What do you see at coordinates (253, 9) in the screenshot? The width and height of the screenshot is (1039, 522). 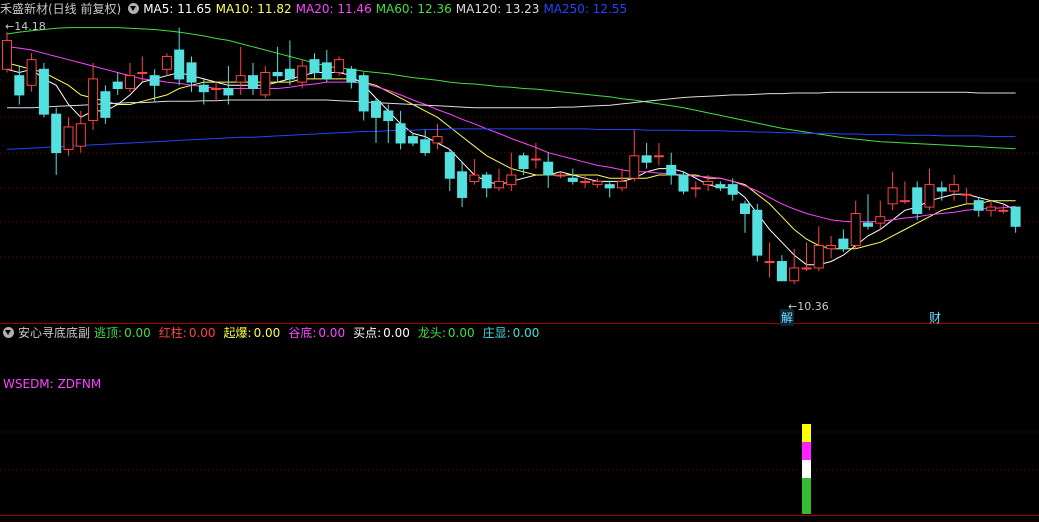 I see `ma-legend-item: MA10: 11.82` at bounding box center [253, 9].